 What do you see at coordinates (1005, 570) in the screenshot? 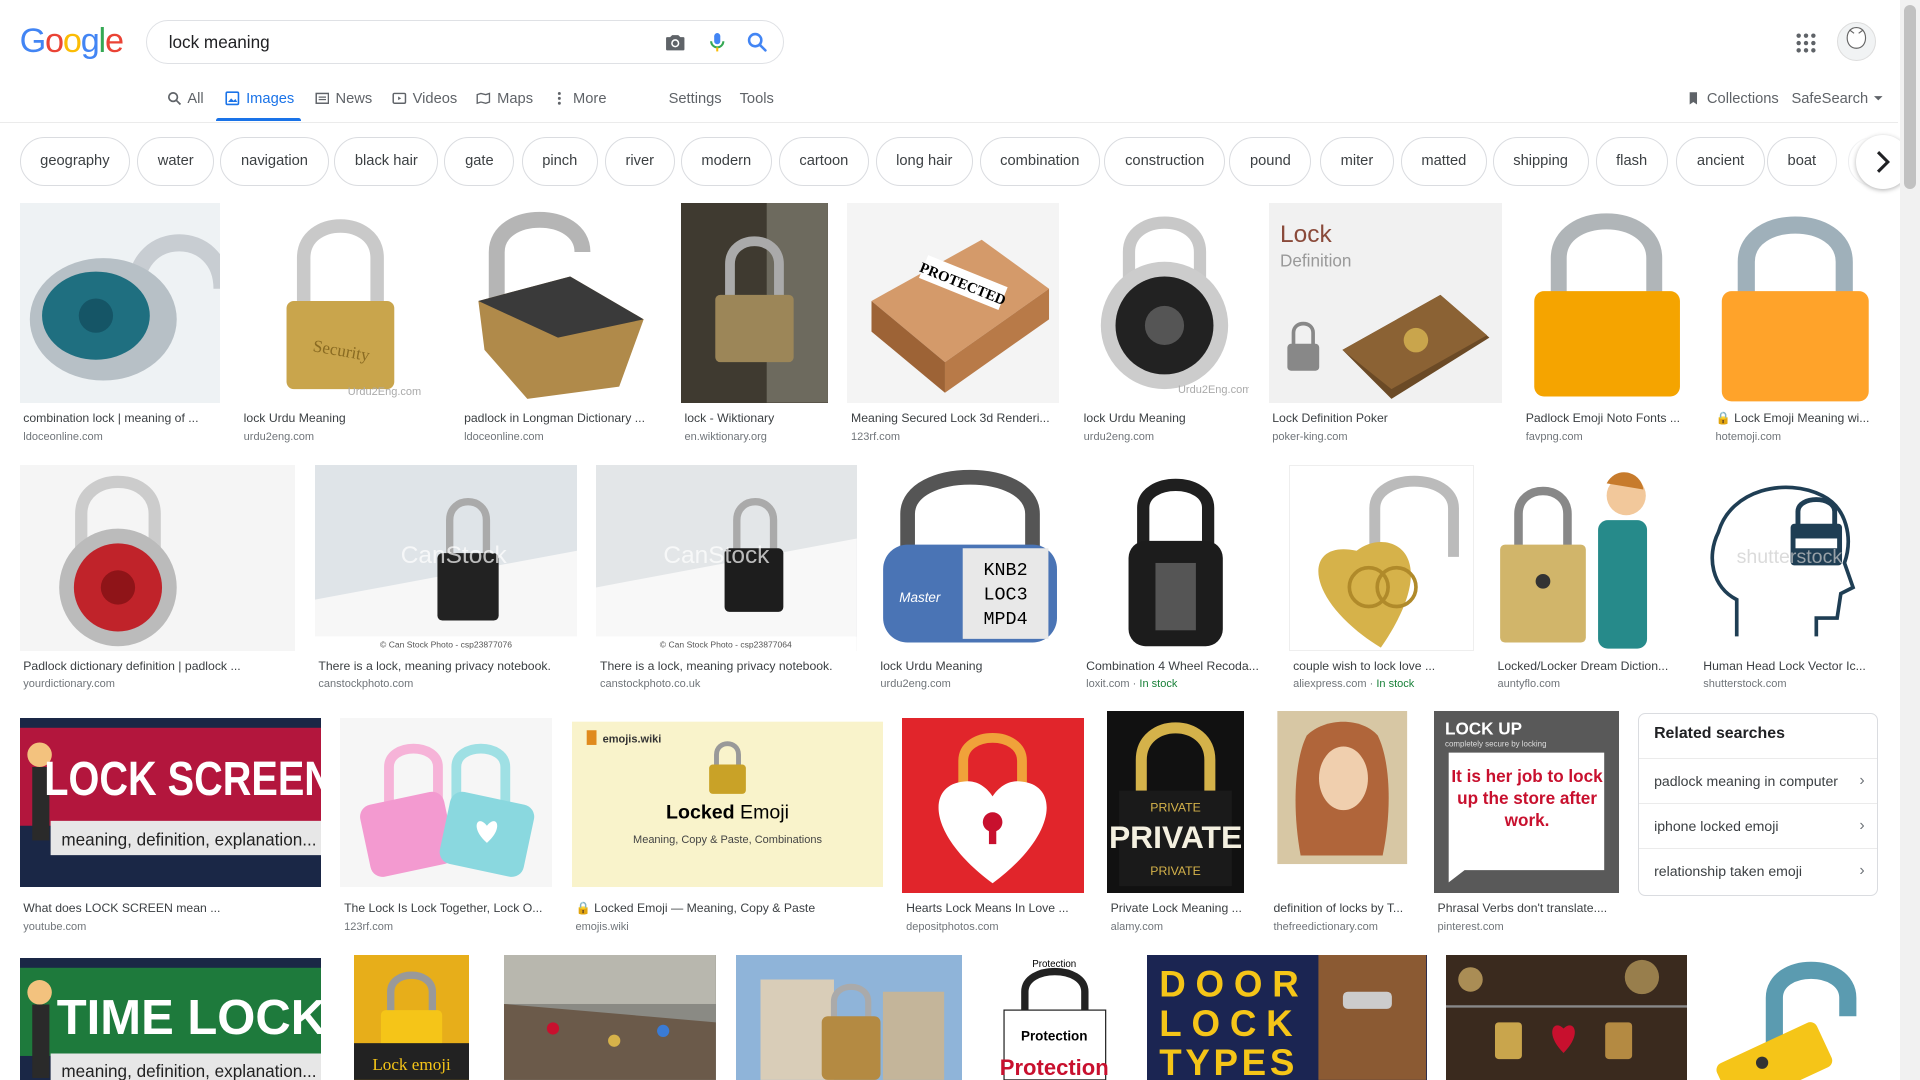
I see `dial-text: KNB2` at bounding box center [1005, 570].